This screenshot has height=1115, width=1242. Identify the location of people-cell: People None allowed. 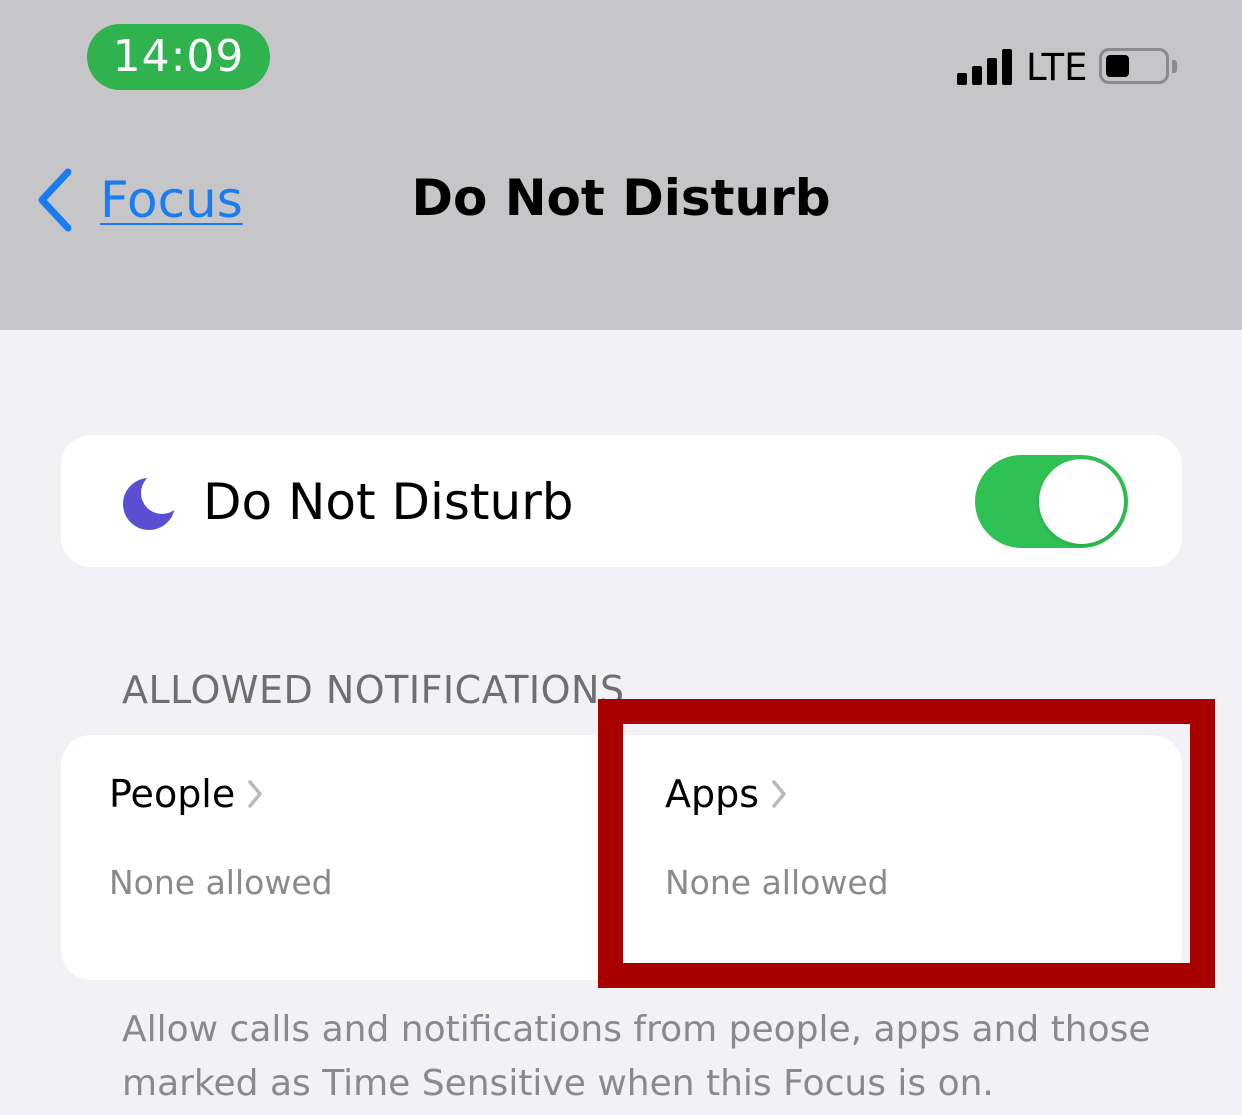
(341, 857).